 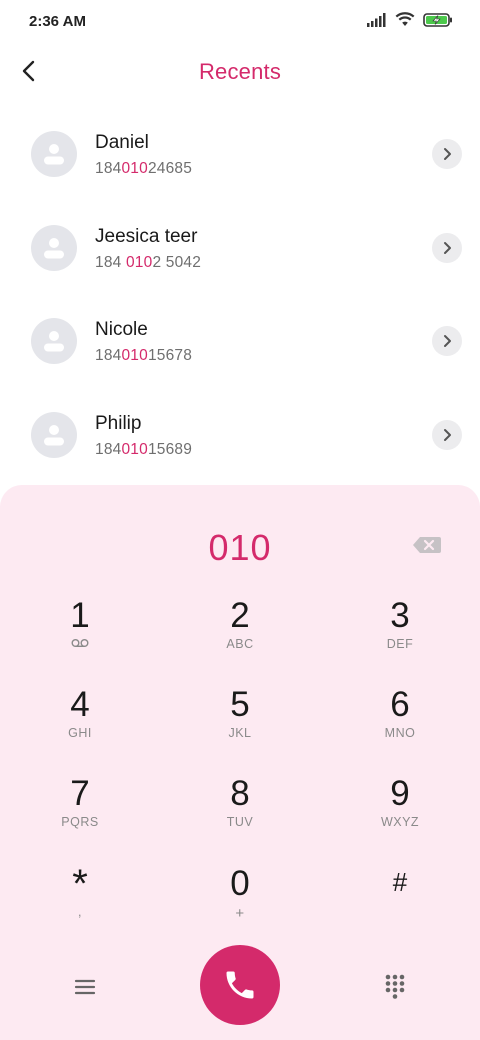 I want to click on key-letters: ABC, so click(x=240, y=644).